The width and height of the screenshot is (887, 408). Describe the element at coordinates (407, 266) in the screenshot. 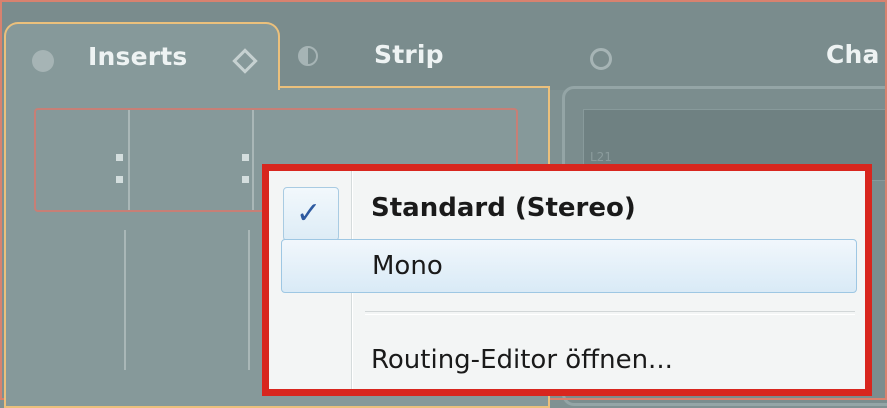

I see `menu-item-label: Mono` at that location.